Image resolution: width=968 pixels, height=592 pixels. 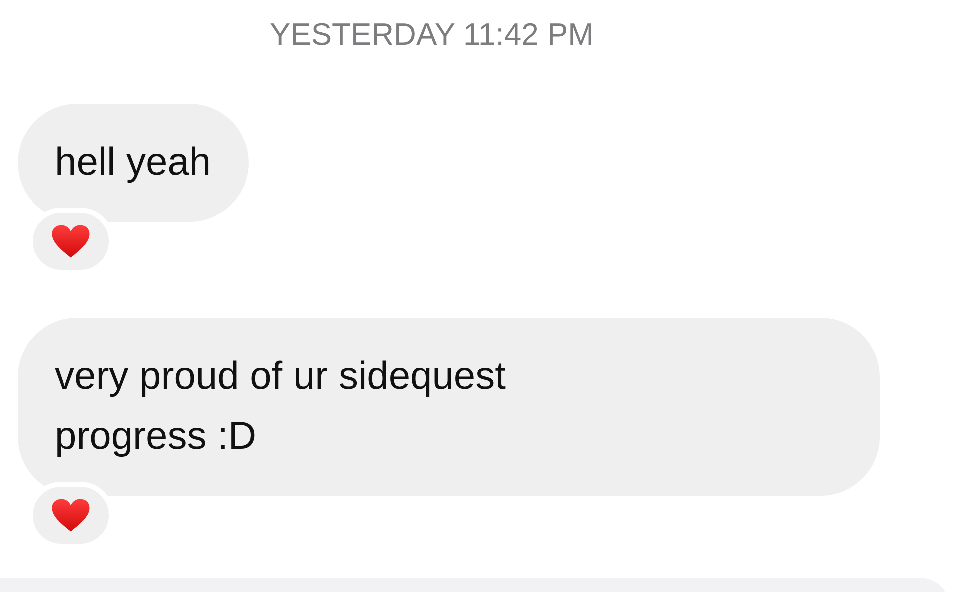 What do you see at coordinates (134, 163) in the screenshot?
I see `message-bubble: hell yeah` at bounding box center [134, 163].